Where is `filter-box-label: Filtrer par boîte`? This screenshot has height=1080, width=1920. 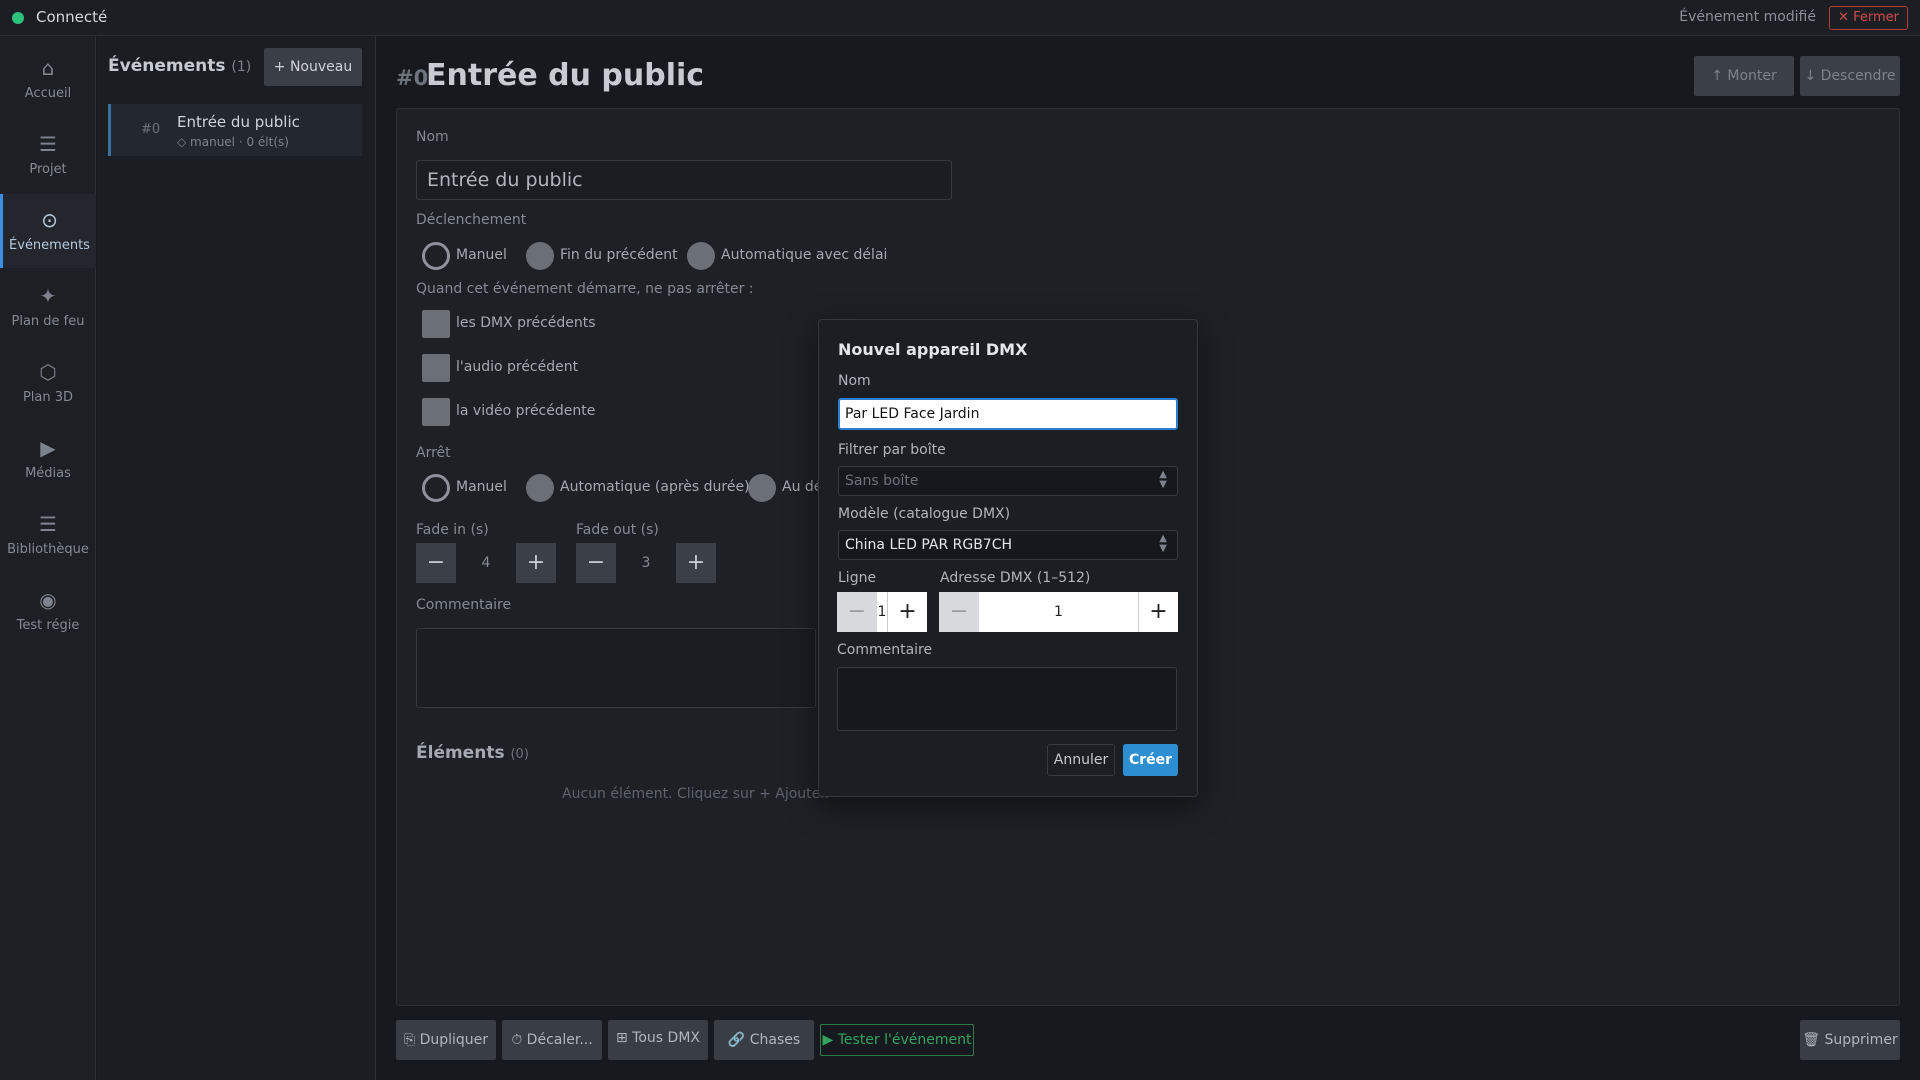 filter-box-label: Filtrer par boîte is located at coordinates (892, 450).